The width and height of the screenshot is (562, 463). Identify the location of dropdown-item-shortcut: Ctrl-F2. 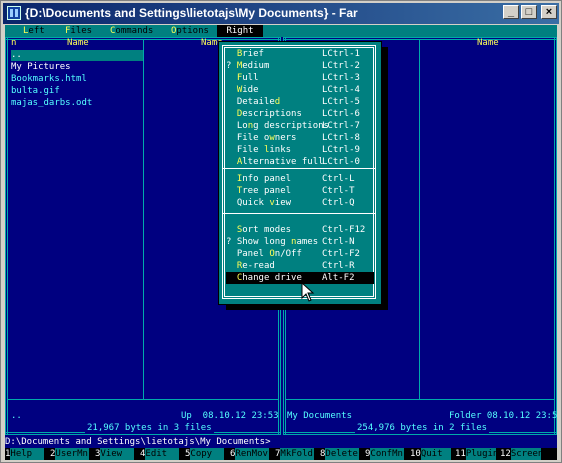
(341, 254).